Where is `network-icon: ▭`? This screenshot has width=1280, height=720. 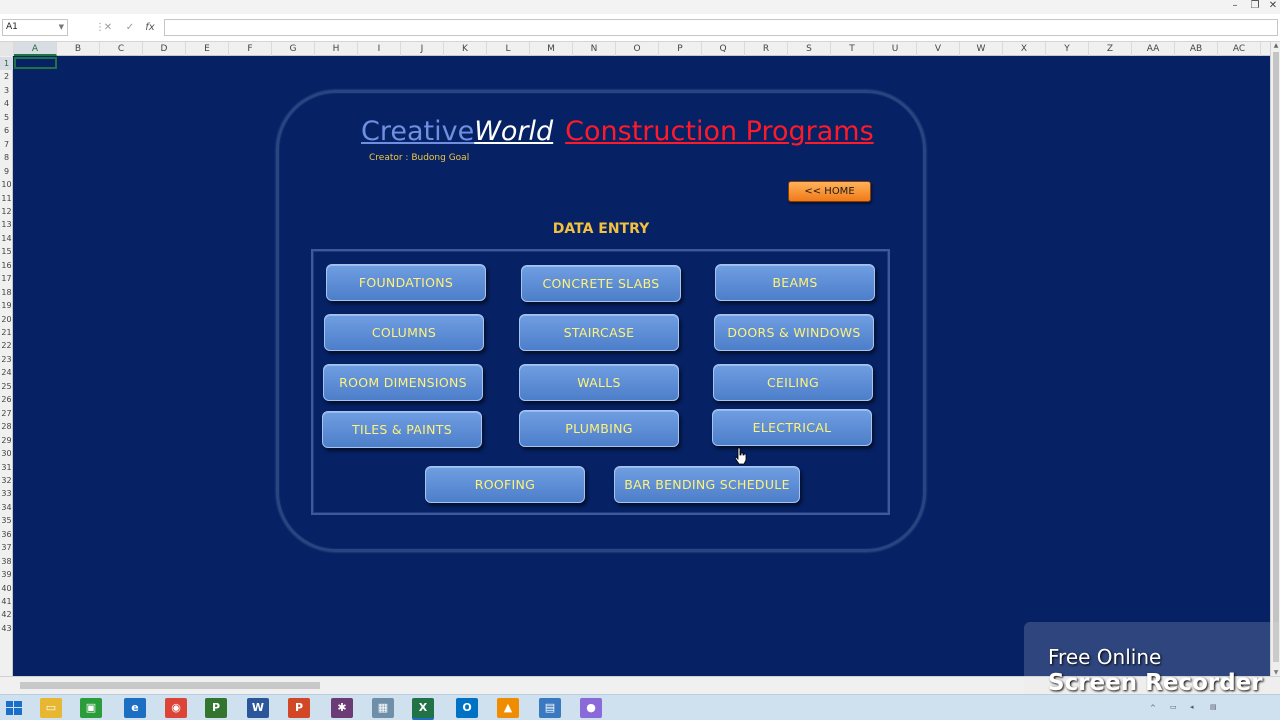
network-icon: ▭ is located at coordinates (1173, 707).